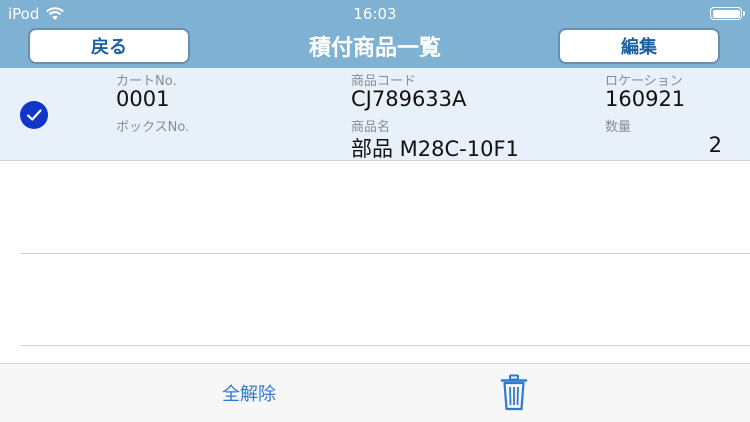 The height and width of the screenshot is (422, 750). Describe the element at coordinates (727, 13) in the screenshot. I see `battery-icon` at that location.